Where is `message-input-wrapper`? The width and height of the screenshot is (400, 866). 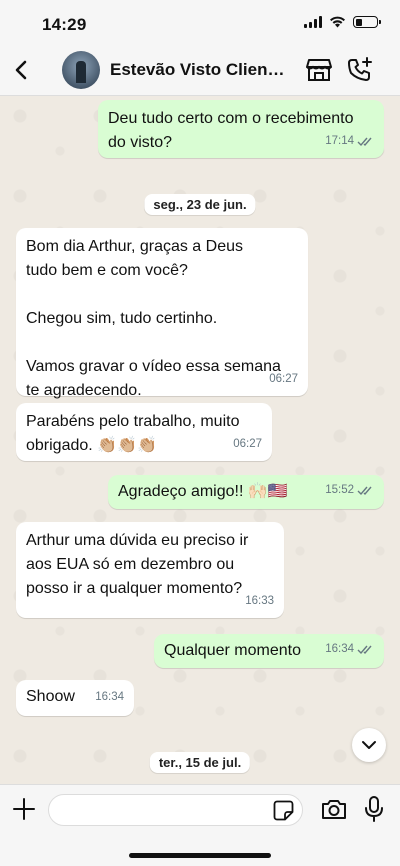
message-input-wrapper is located at coordinates (175, 810).